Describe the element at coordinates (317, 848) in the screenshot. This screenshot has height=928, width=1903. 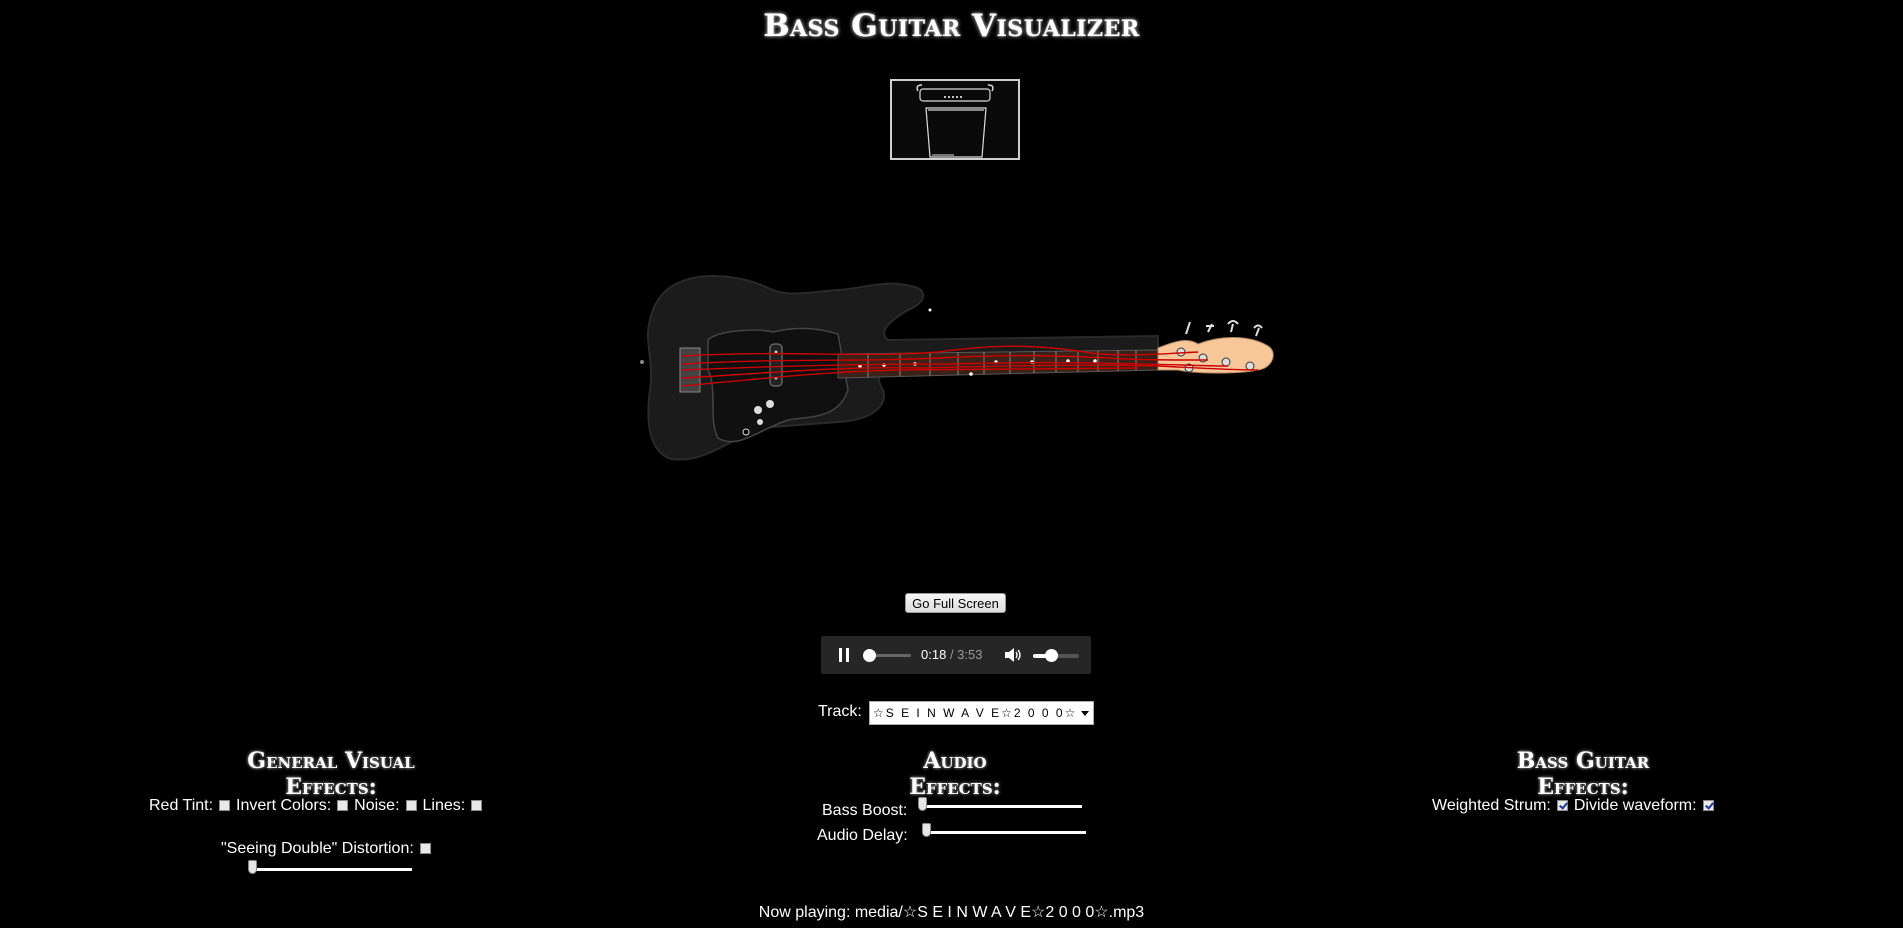
I see `seeing-double-label: "Seeing Double" Distortion:` at that location.